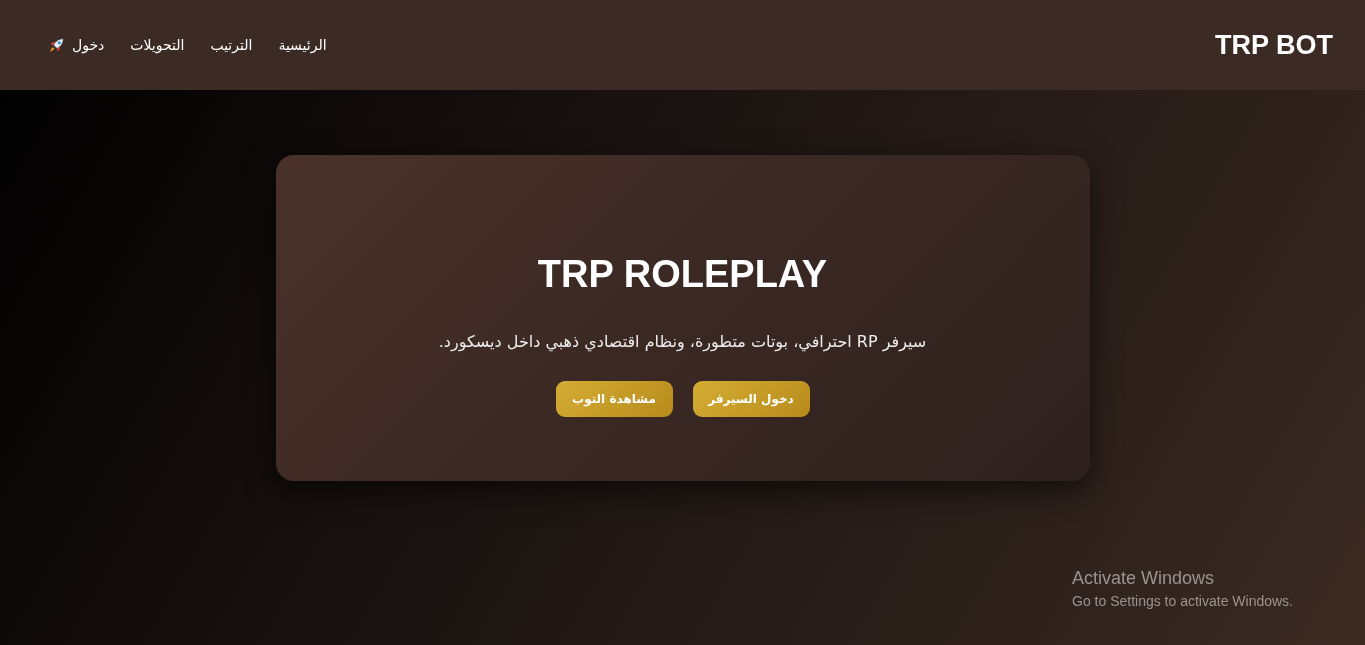  I want to click on hero-description: سيرفر RP احترافي، بوتات متطورة، ونظام اقتصادي ذهبي داخل ديسكورد., so click(682, 341).